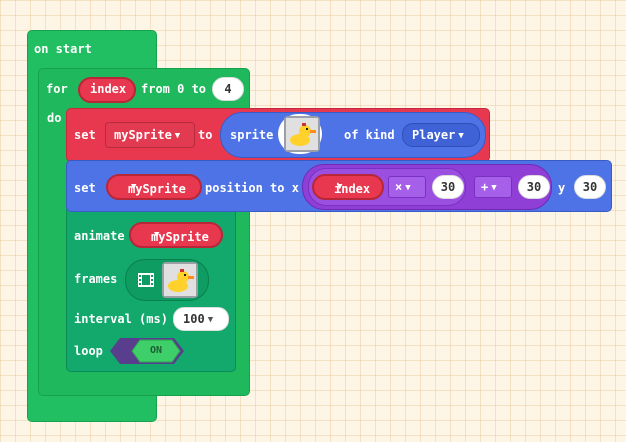 The image size is (626, 442). Describe the element at coordinates (441, 135) in the screenshot. I see `kind-dropdown: Player ▼` at that location.